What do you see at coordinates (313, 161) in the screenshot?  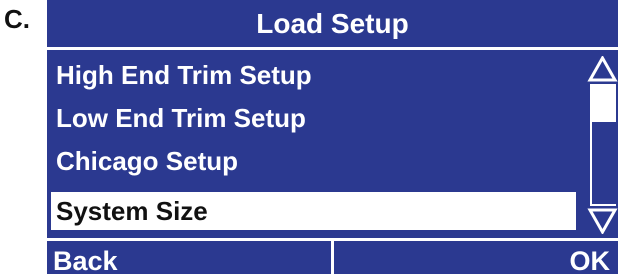 I see `menu-item-chicago-setup: Chicago Setup` at bounding box center [313, 161].